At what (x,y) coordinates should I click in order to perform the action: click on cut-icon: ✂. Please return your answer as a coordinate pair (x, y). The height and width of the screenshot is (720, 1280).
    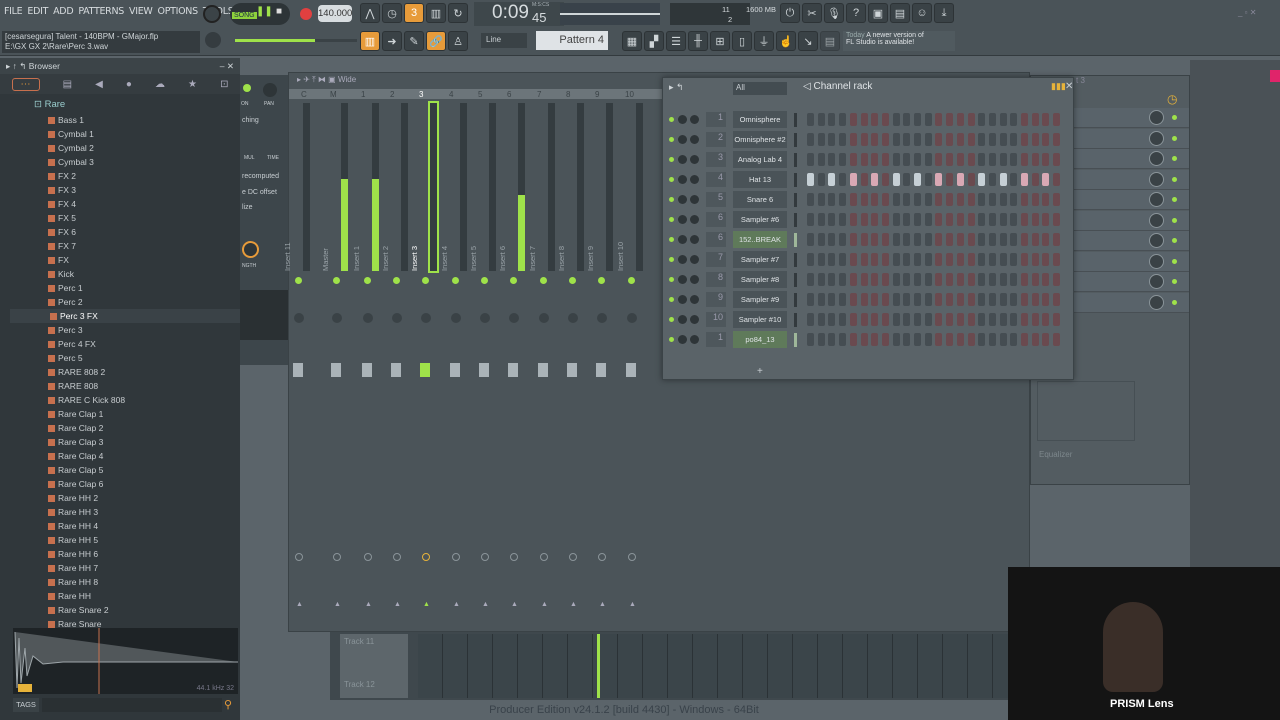
    Looking at the image, I should click on (812, 13).